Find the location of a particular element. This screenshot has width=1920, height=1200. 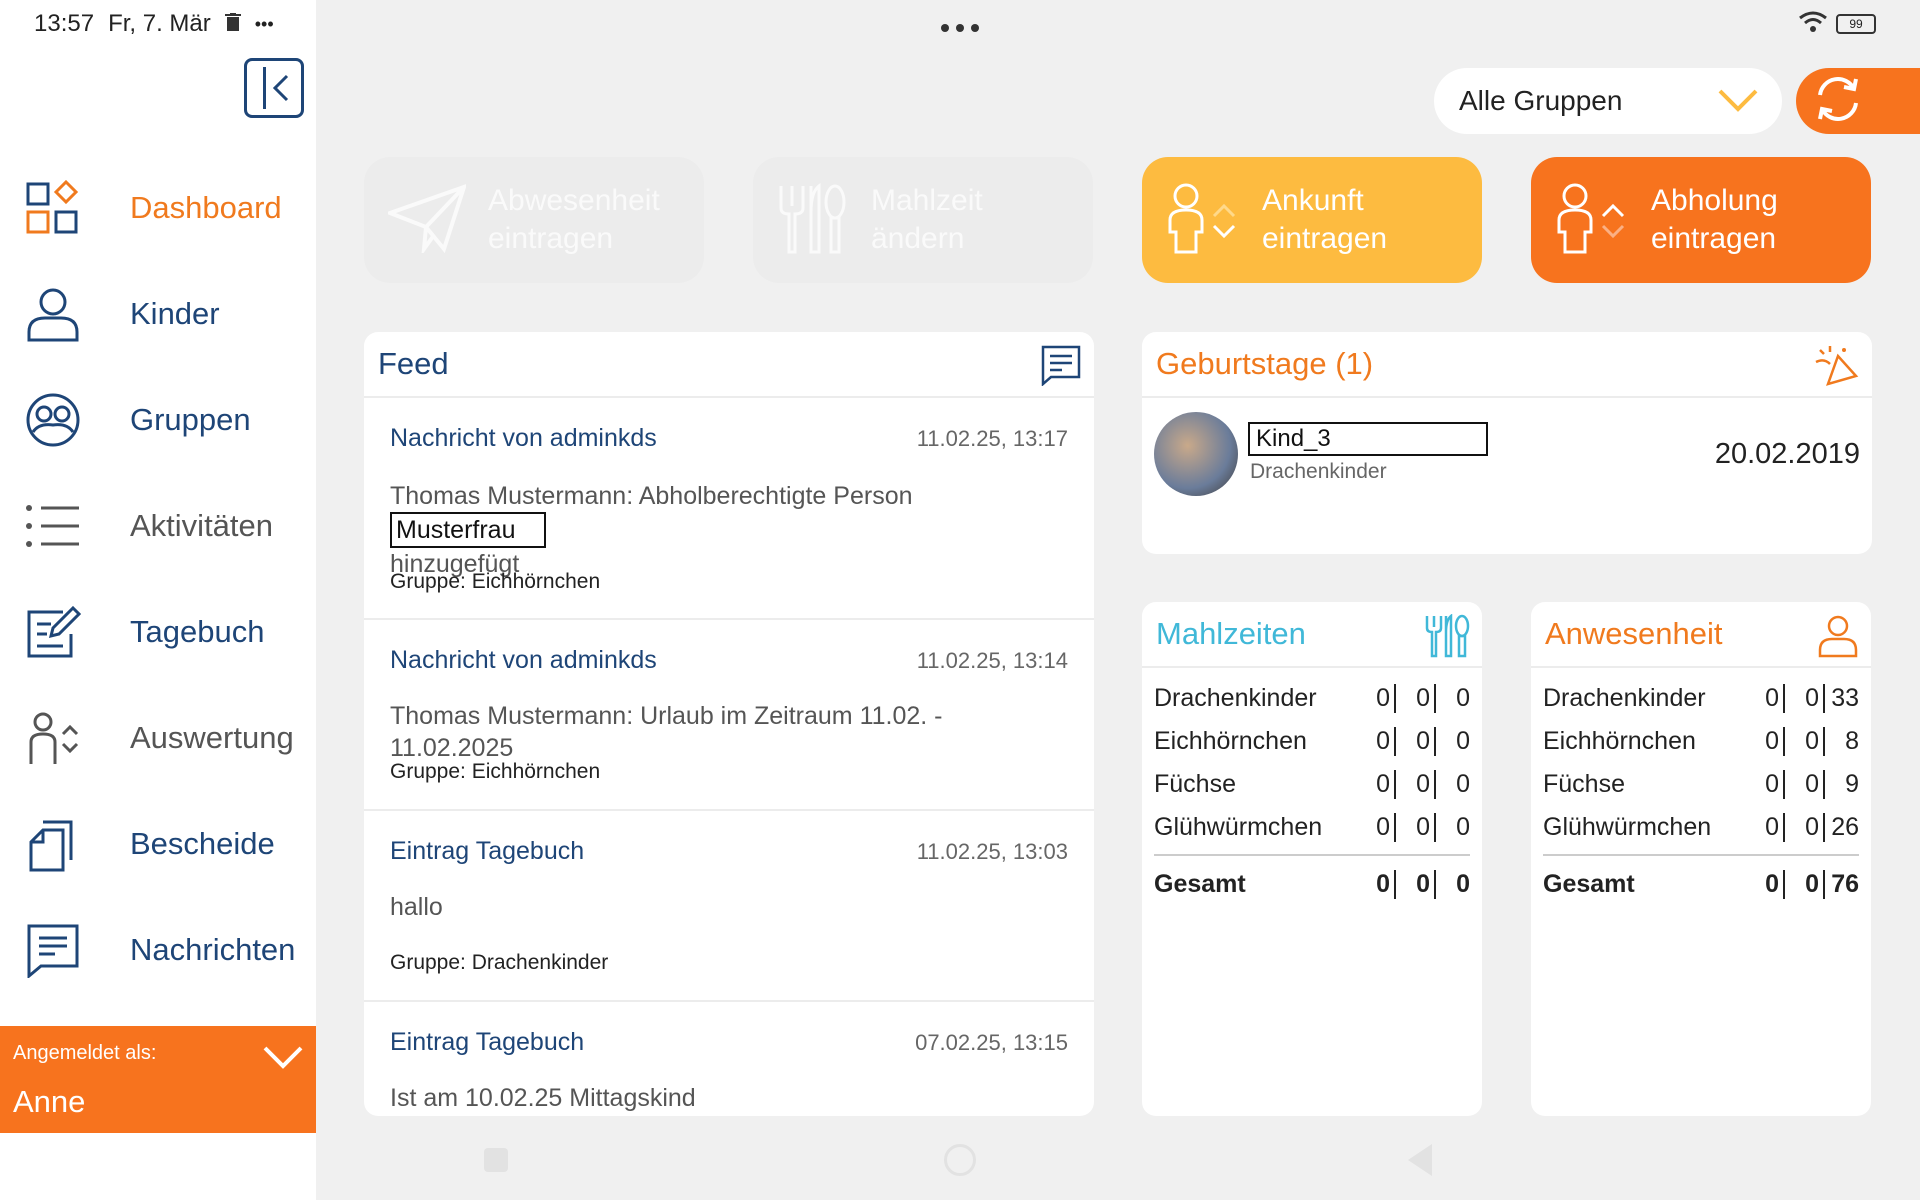

child-name: Kind_3 is located at coordinates (1368, 439).